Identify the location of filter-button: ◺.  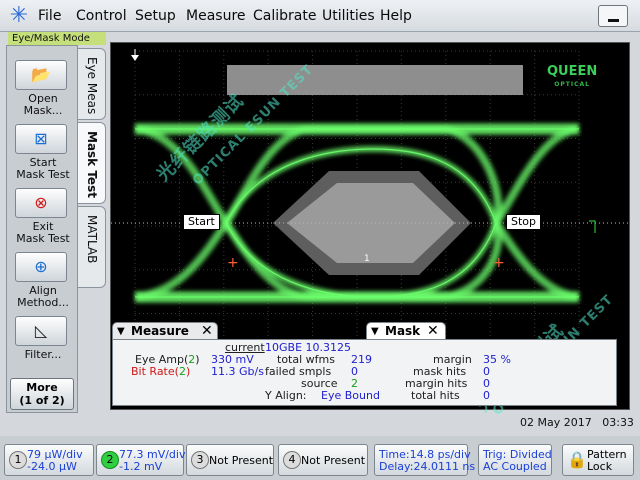
(41, 331).